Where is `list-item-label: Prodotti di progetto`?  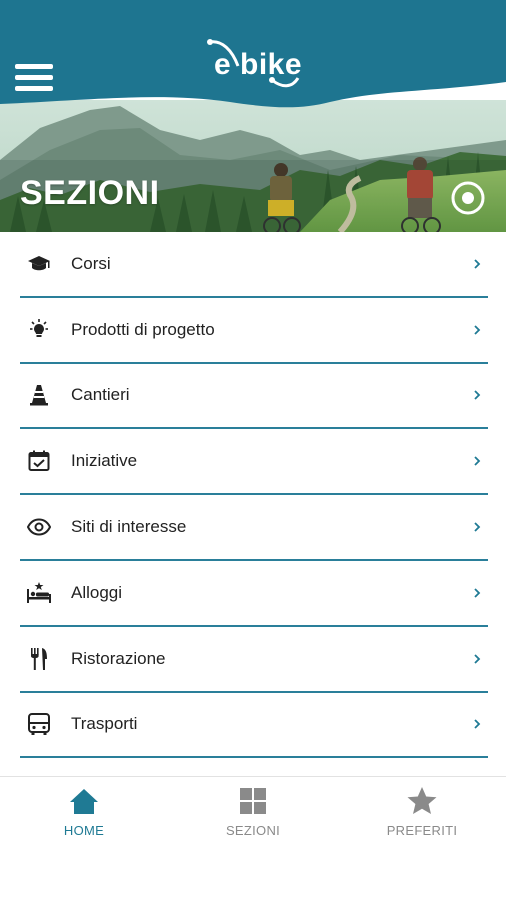 list-item-label: Prodotti di progetto is located at coordinates (143, 329).